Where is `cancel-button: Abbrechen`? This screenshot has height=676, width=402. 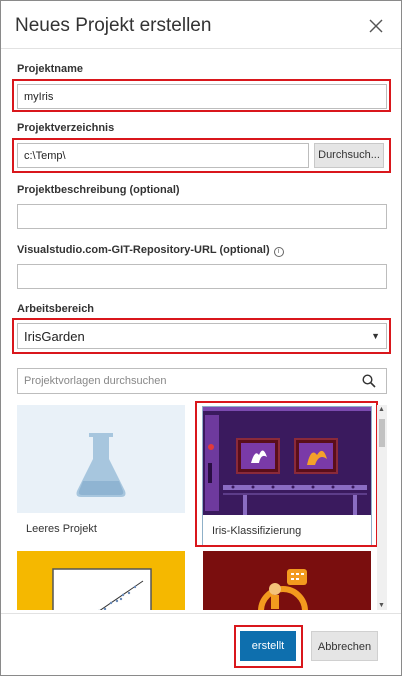
cancel-button: Abbrechen is located at coordinates (344, 646).